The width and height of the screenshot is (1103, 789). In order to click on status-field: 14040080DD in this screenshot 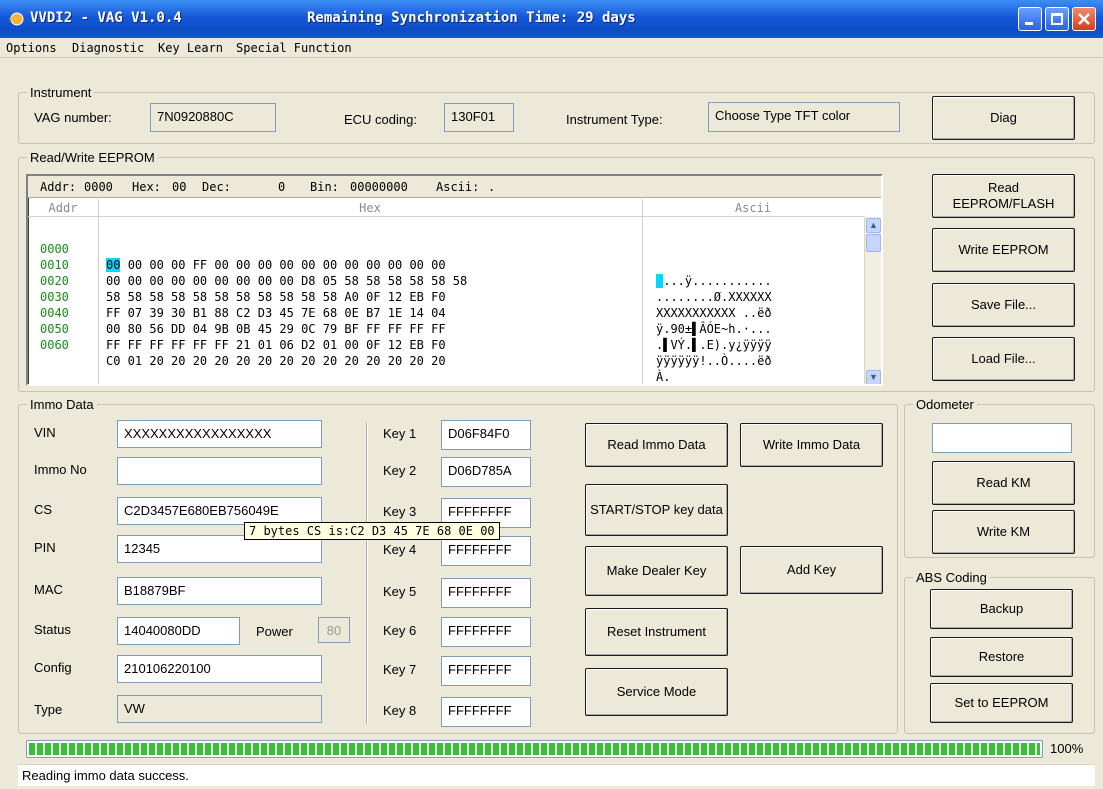, I will do `click(178, 631)`.